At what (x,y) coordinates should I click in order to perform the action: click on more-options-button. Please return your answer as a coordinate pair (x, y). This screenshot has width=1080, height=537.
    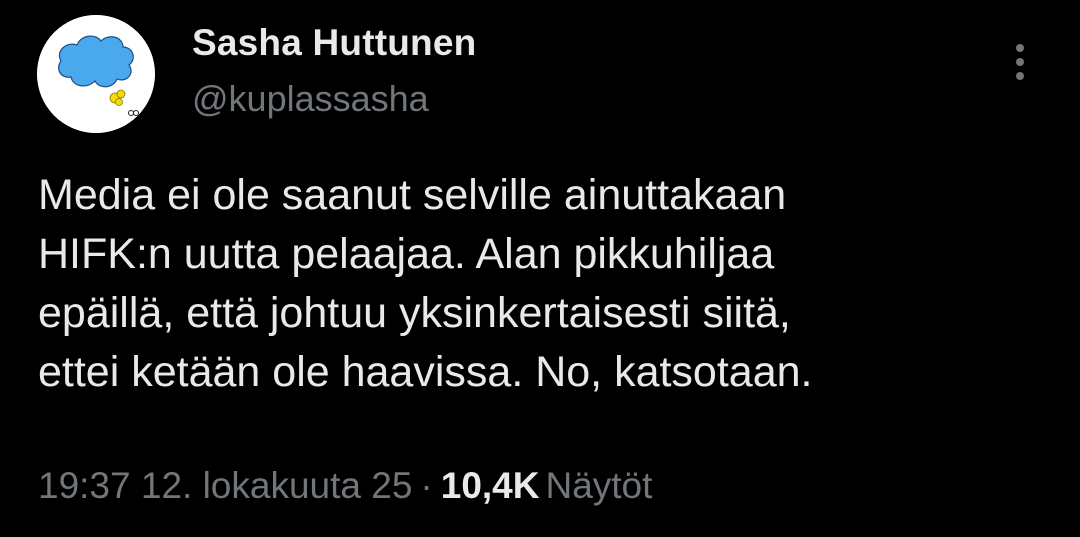
    Looking at the image, I should click on (1020, 62).